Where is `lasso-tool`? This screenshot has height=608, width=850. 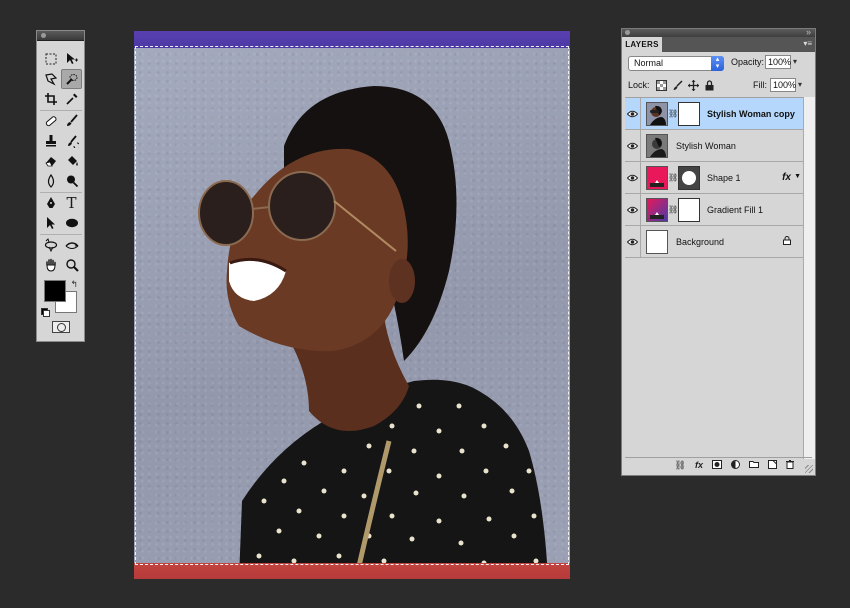
lasso-tool is located at coordinates (50, 79).